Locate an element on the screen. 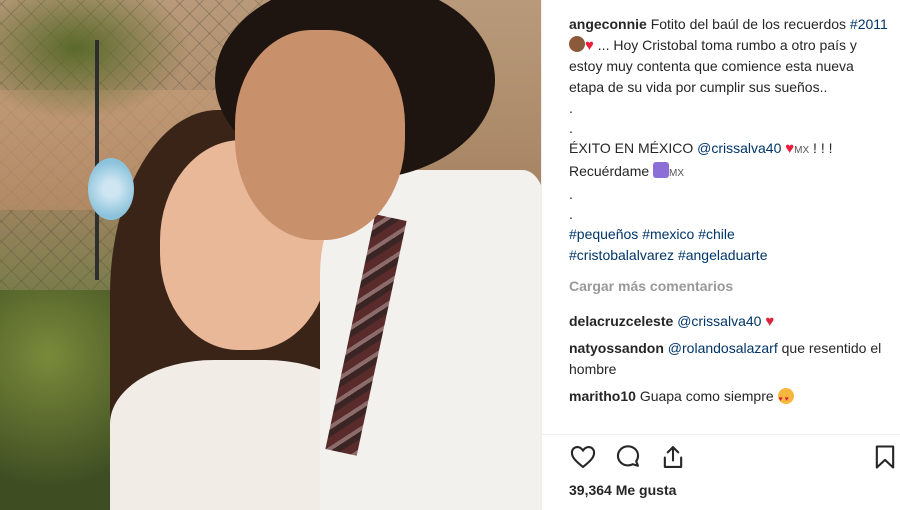 This screenshot has width=900, height=510. comment-item: maritho10 Guapa como siempre is located at coordinates (729, 398).